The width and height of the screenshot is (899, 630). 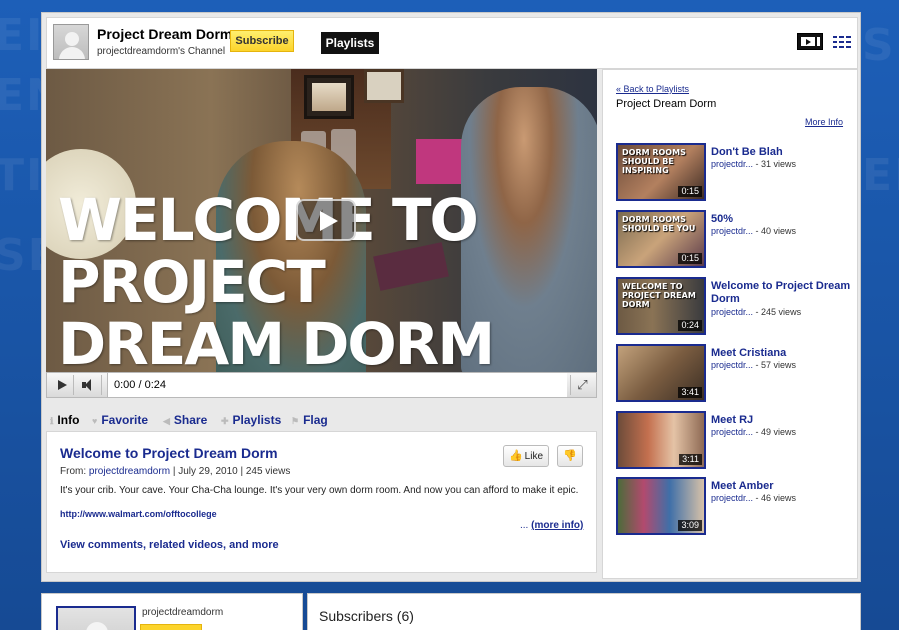 I want to click on playlist-item-views: - 40 views, so click(x=776, y=231).